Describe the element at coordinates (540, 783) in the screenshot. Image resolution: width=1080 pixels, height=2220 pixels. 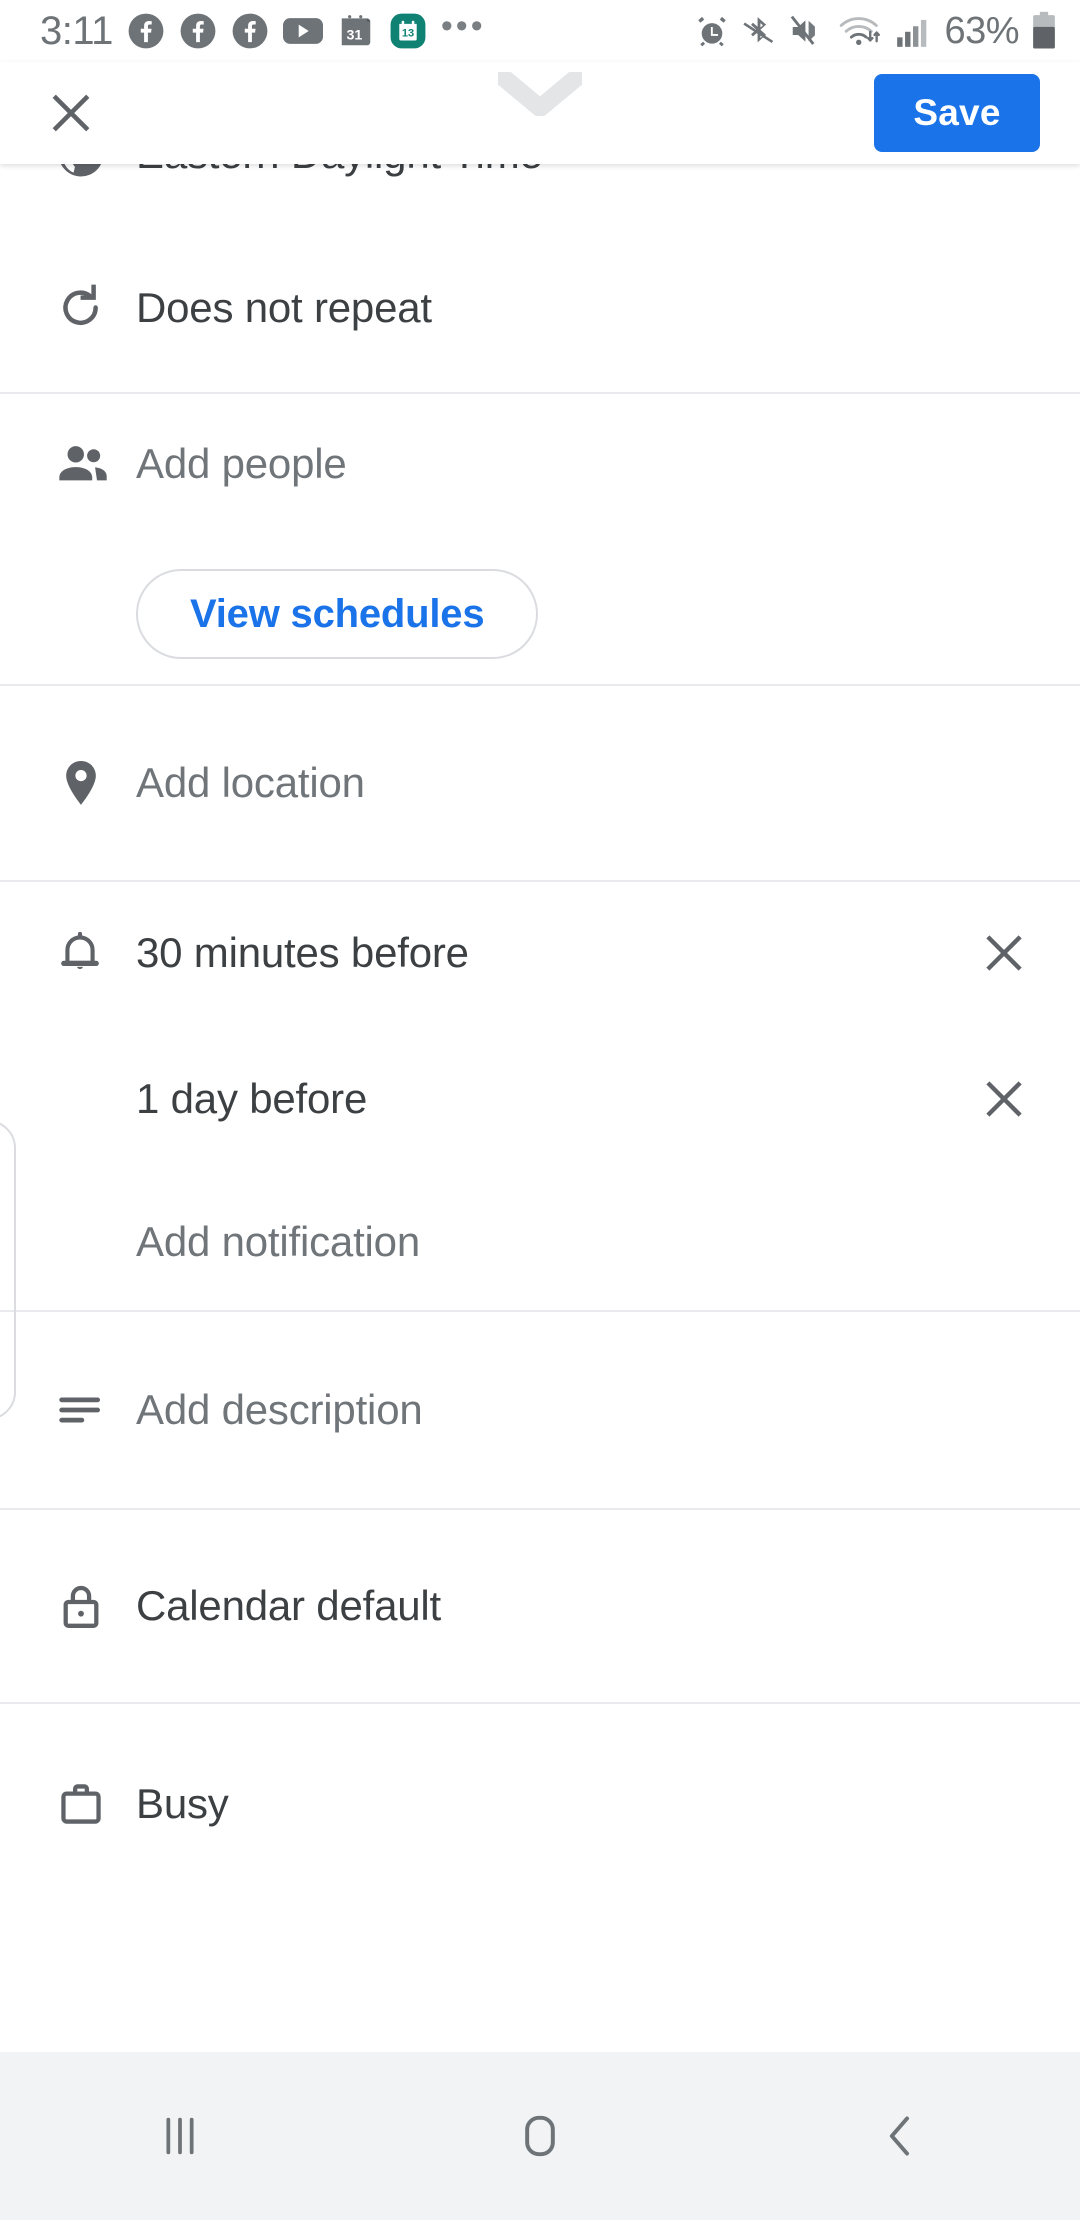
I see `add-location-row: Add location` at that location.